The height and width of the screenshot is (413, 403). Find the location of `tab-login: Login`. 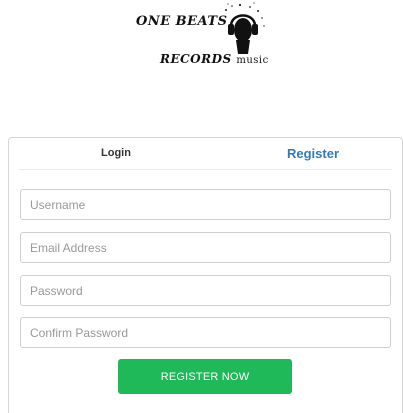

tab-login: Login is located at coordinates (116, 153).